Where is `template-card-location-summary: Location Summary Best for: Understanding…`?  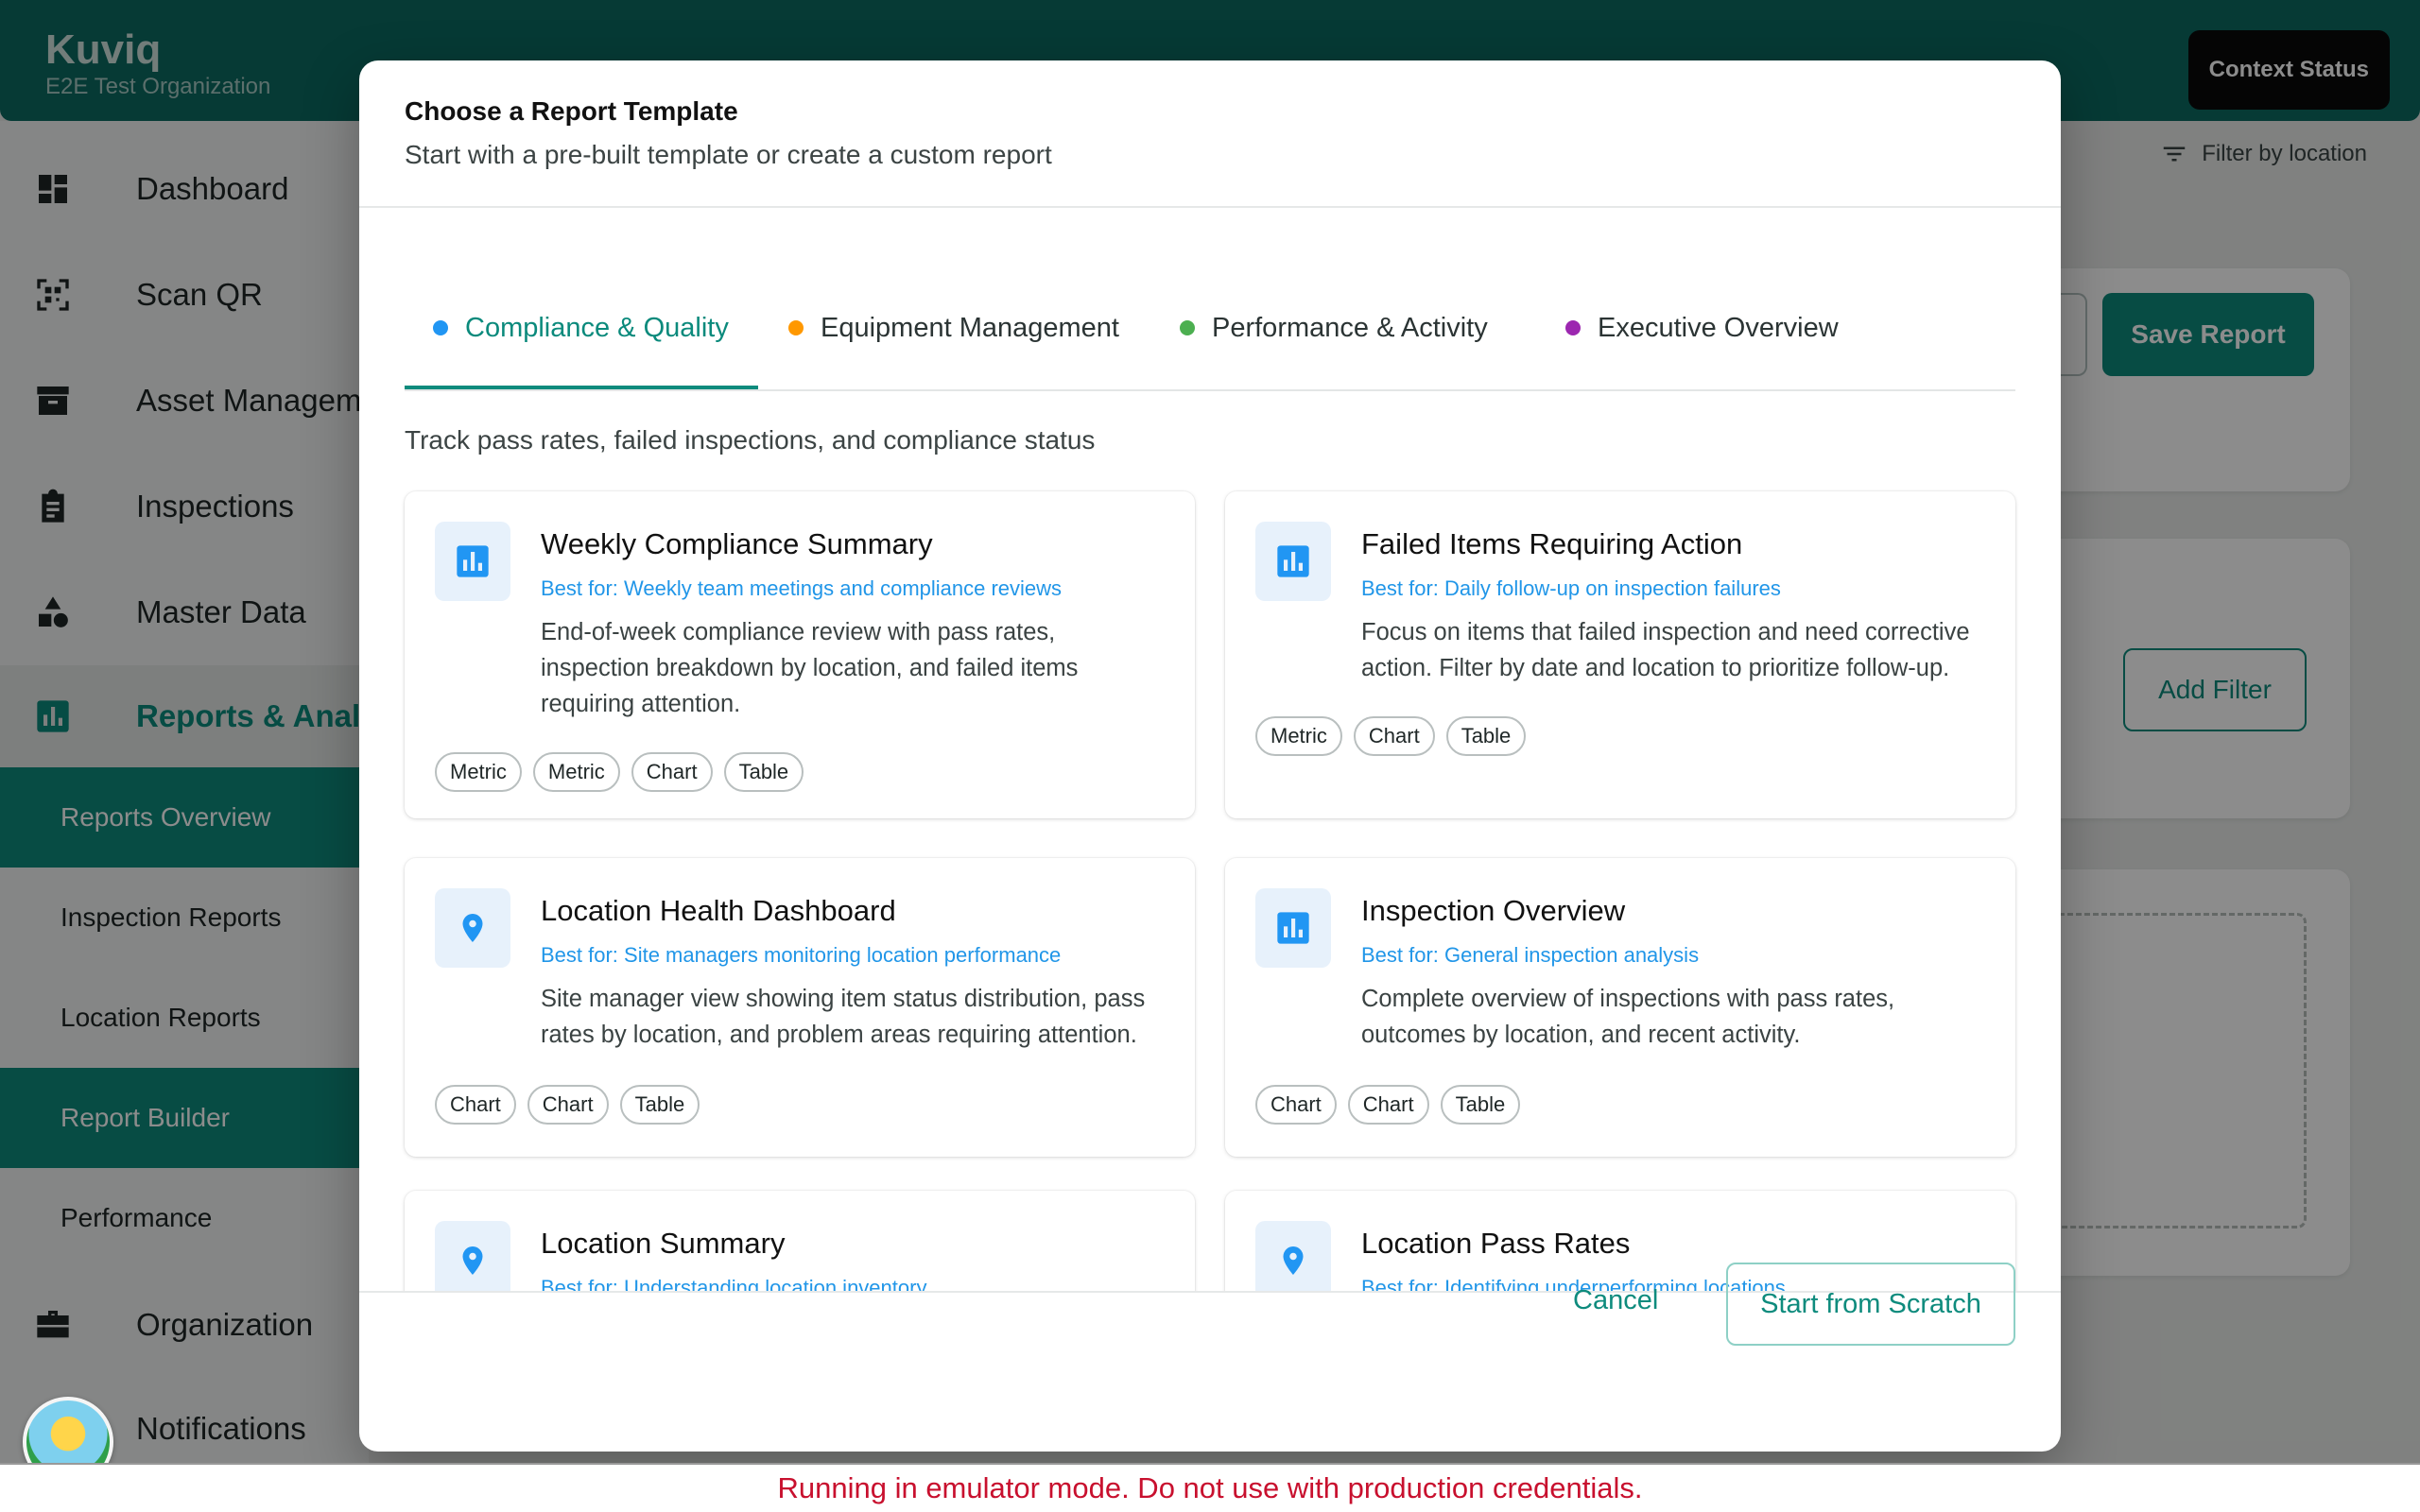
template-card-location-summary: Location Summary Best for: Understanding… is located at coordinates (800, 1241).